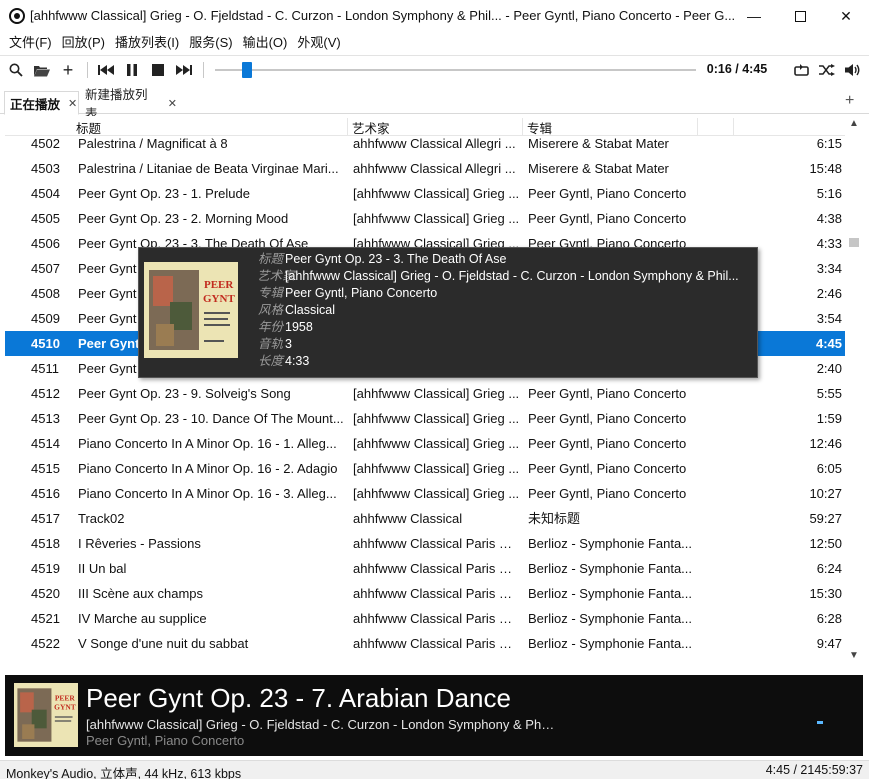  Describe the element at coordinates (814, 770) in the screenshot. I see `status-total-time: 4:45 / 2145:59:37` at that location.